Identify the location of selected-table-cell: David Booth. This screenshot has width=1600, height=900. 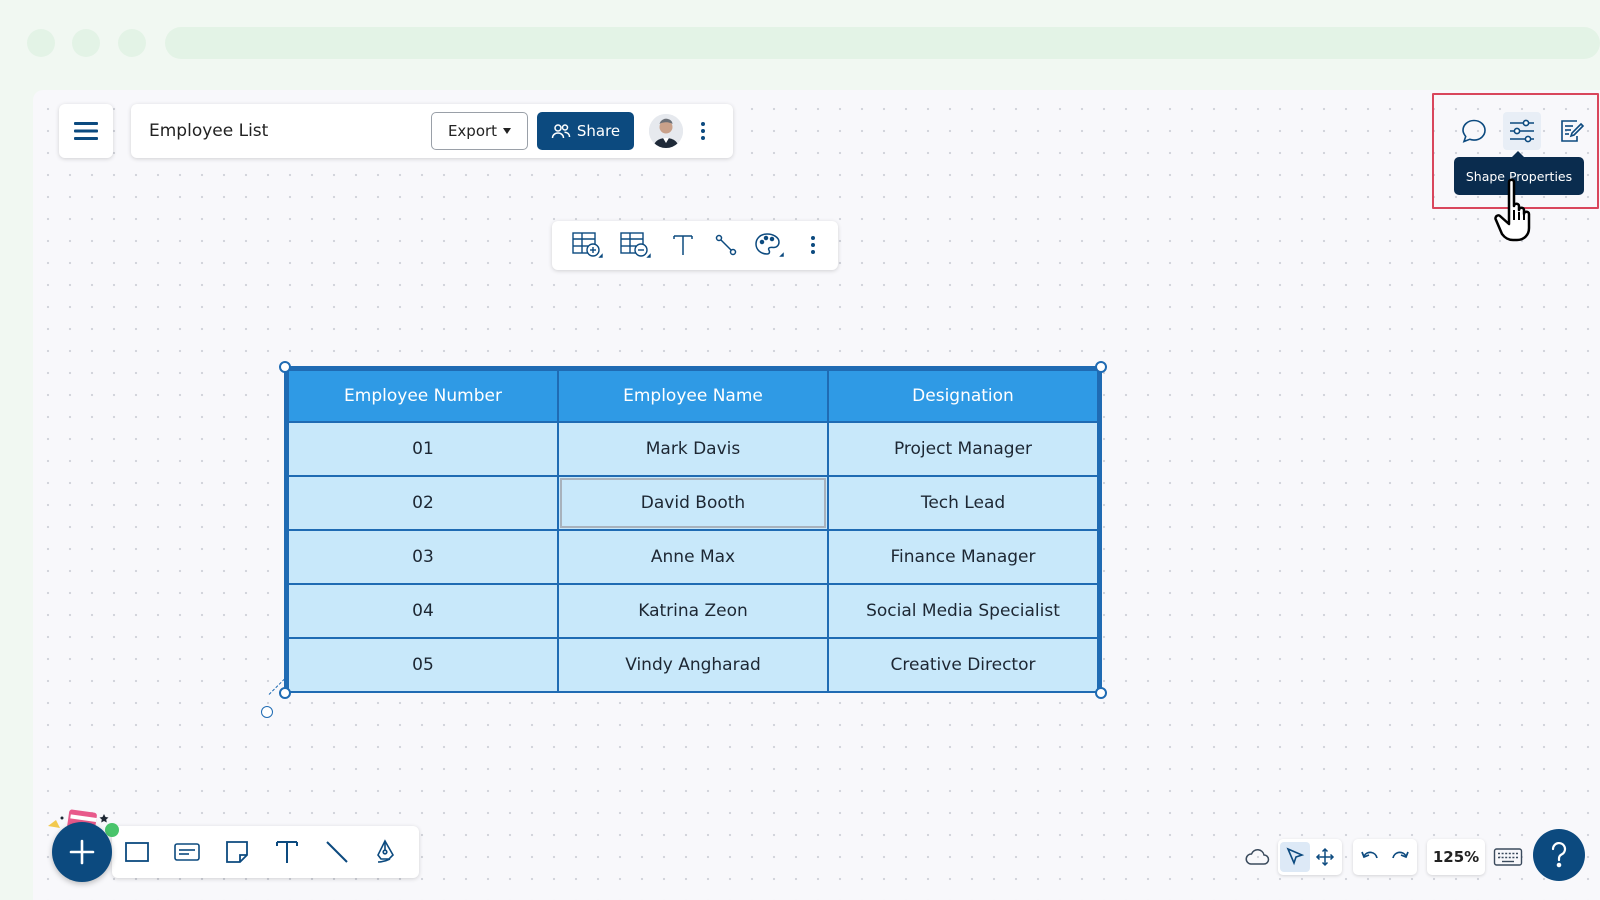
(693, 503).